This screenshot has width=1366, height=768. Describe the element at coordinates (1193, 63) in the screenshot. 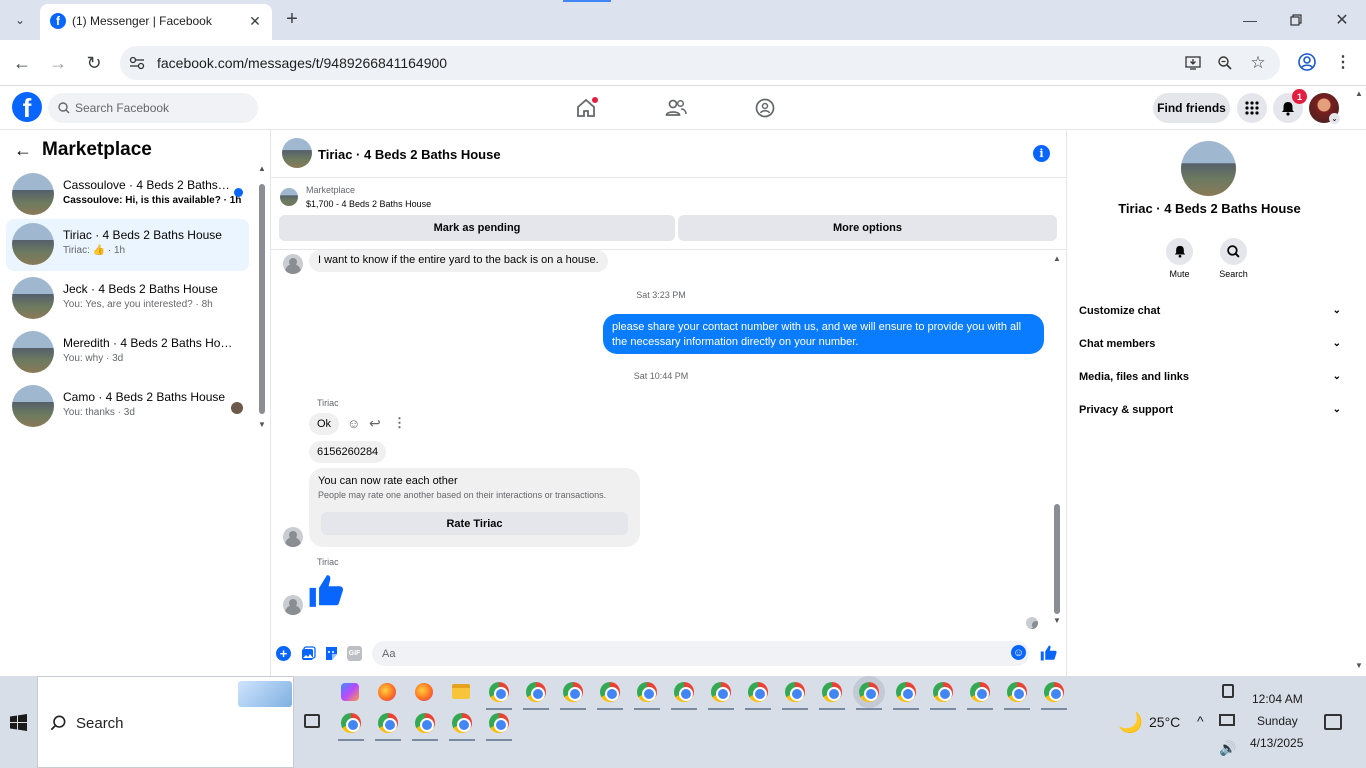

I see `install-app-icon` at that location.